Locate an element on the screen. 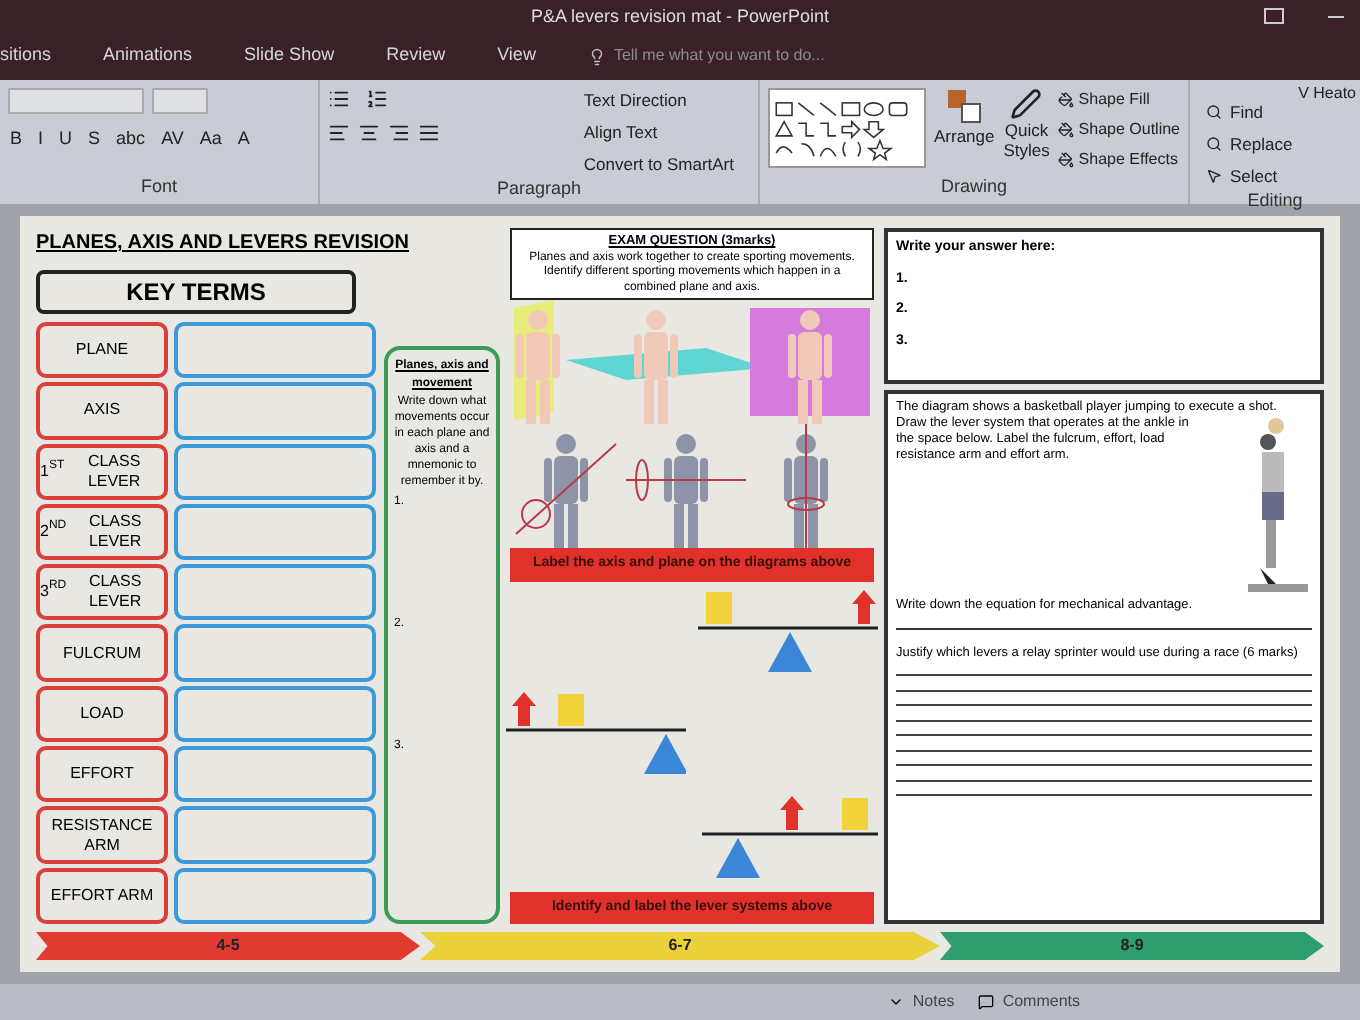  align-right-icon is located at coordinates (399, 133).